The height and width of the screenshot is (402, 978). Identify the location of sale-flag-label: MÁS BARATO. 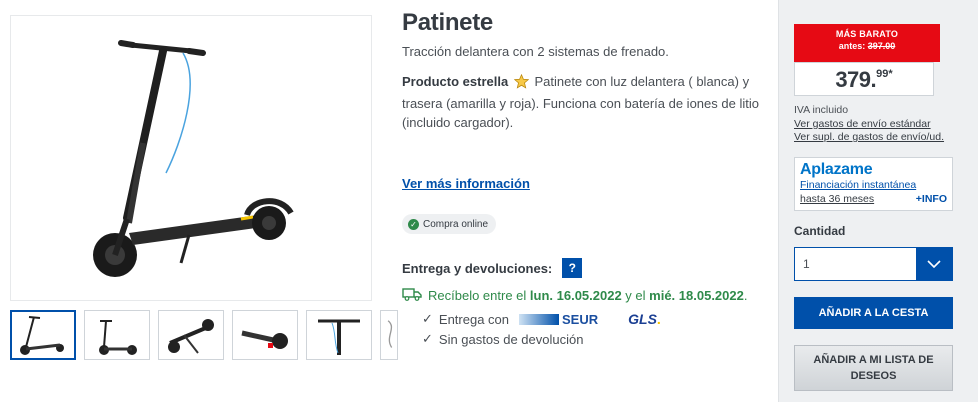
(867, 34).